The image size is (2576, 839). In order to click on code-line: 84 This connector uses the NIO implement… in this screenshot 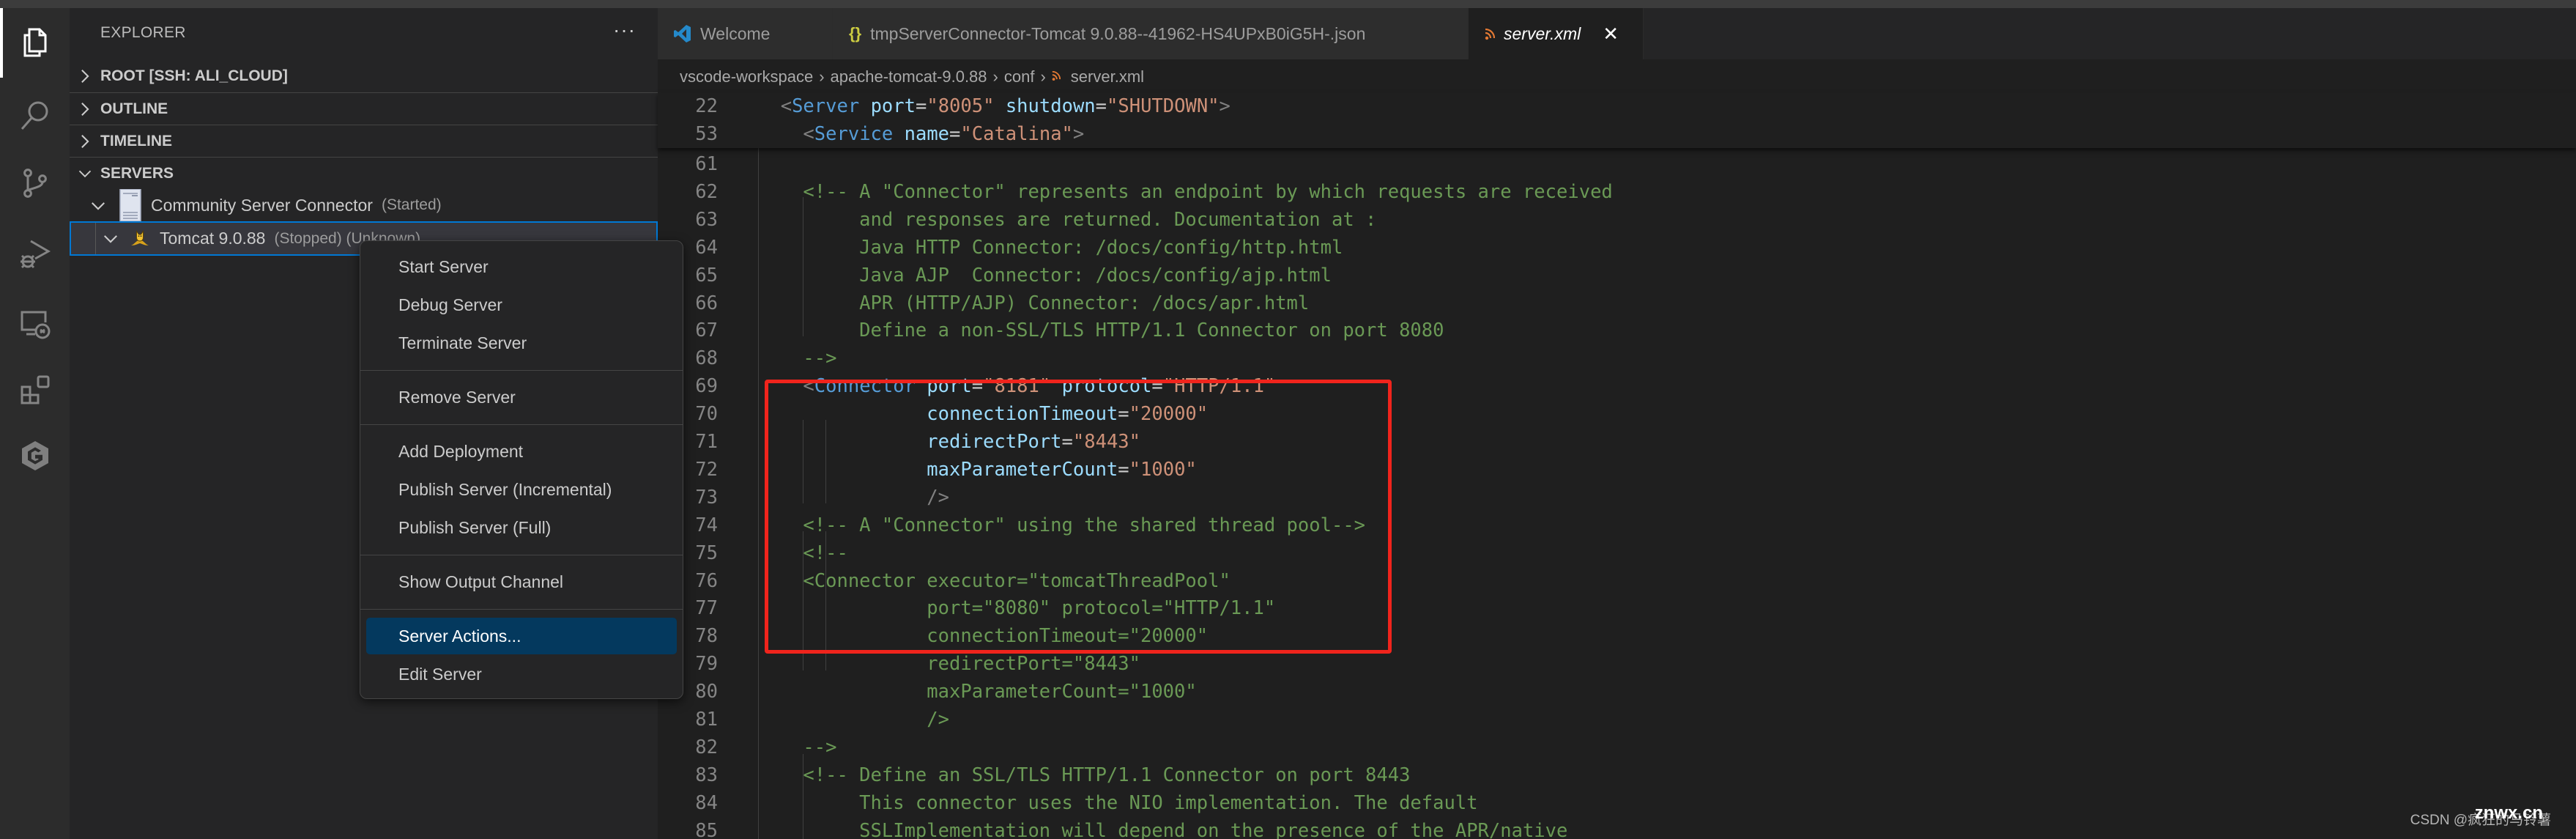, I will do `click(1617, 803)`.